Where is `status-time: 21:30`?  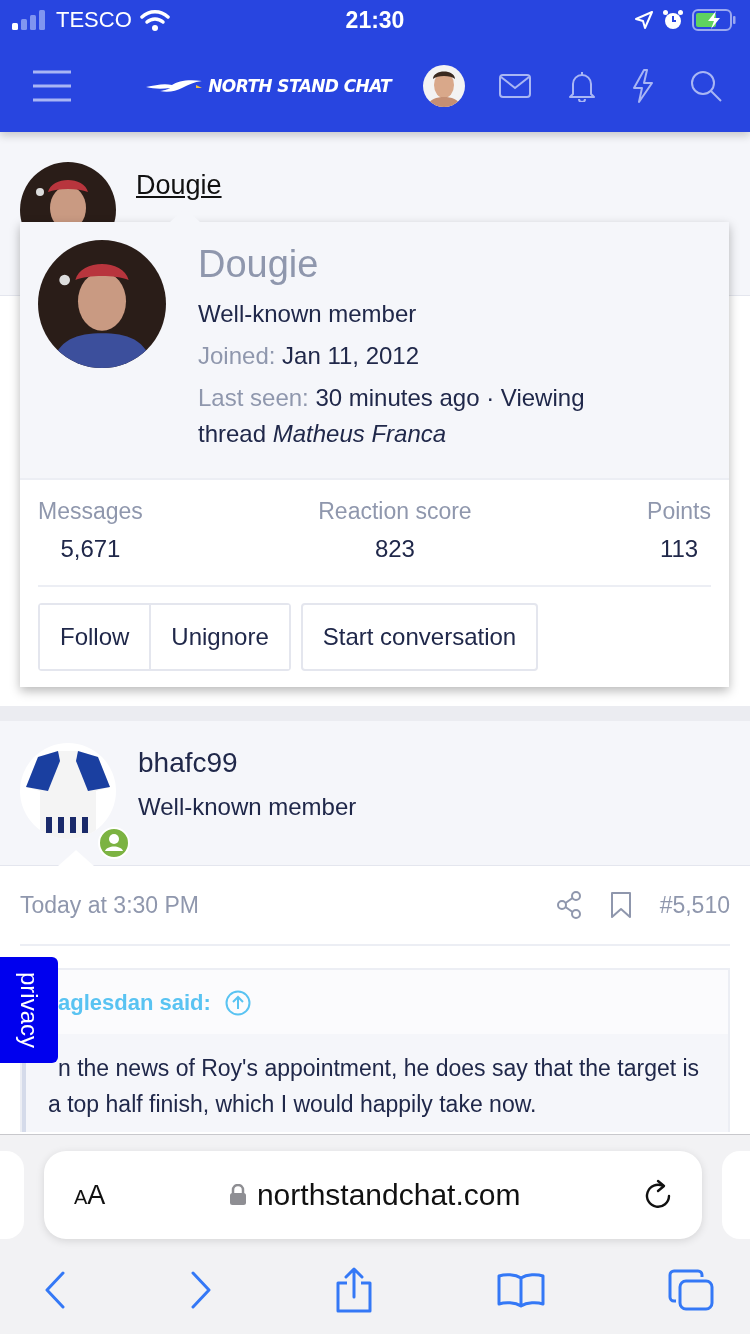
status-time: 21:30 is located at coordinates (375, 20).